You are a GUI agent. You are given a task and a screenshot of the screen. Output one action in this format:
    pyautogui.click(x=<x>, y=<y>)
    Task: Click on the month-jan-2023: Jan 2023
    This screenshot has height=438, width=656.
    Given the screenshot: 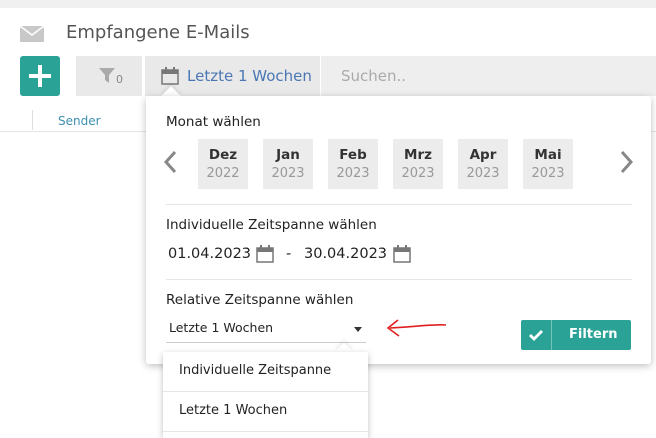 What is the action you would take?
    pyautogui.click(x=288, y=164)
    